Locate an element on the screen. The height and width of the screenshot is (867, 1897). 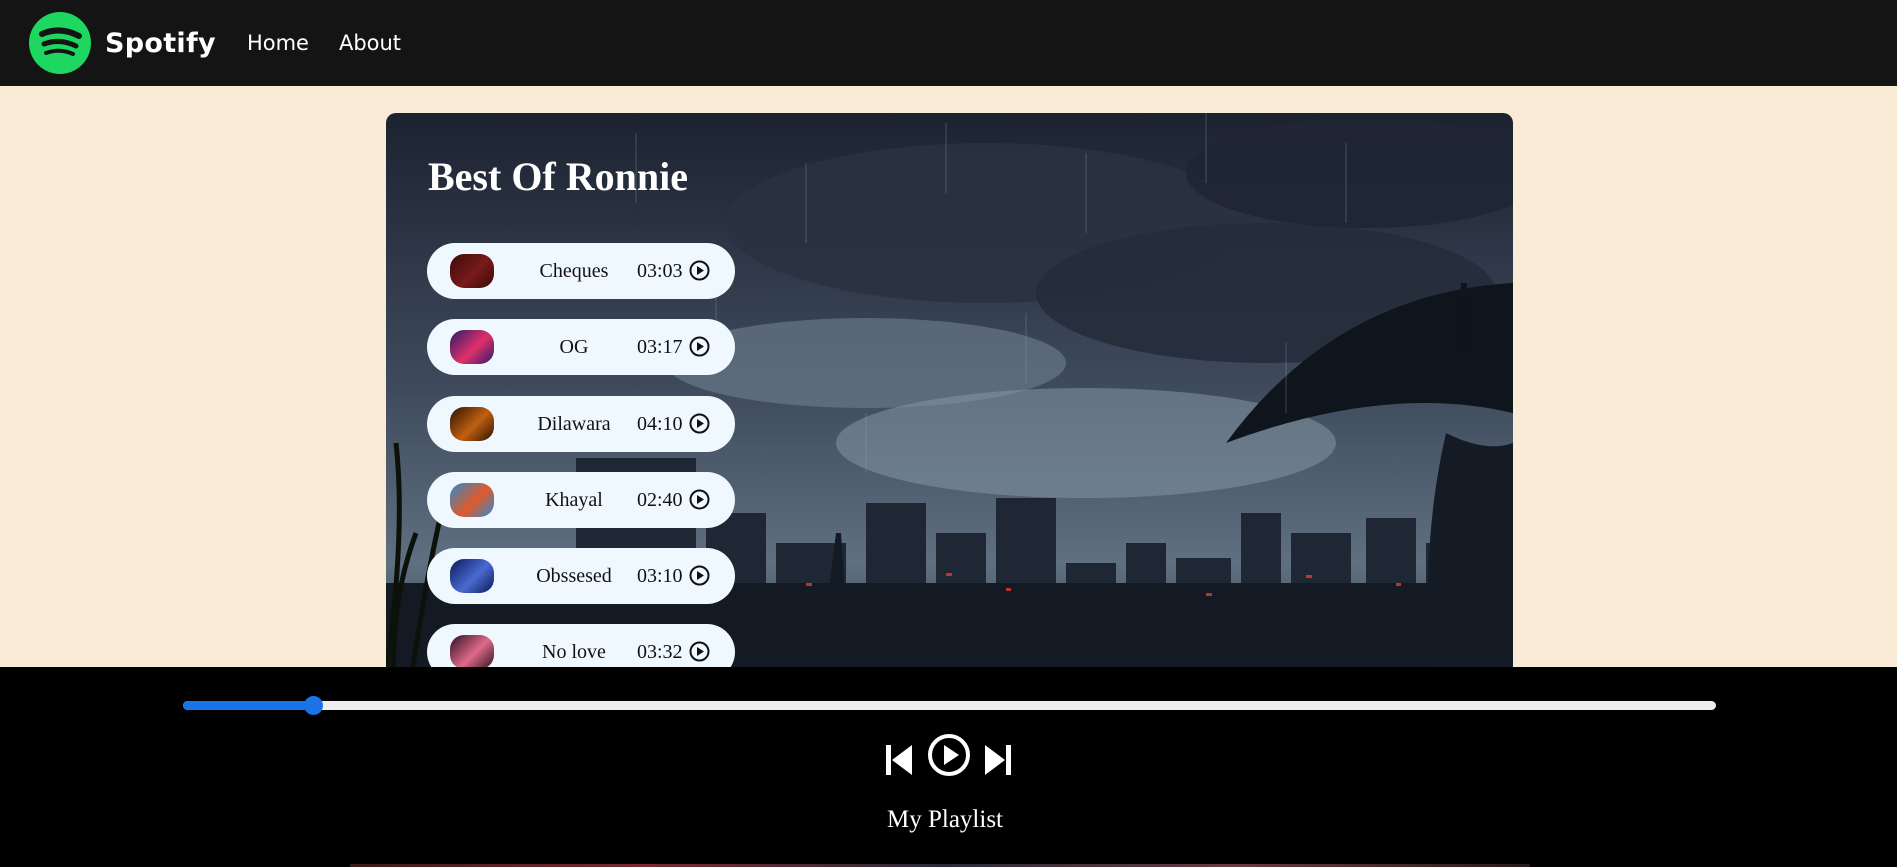
song-item: Cheques 03:03 is located at coordinates (581, 271).